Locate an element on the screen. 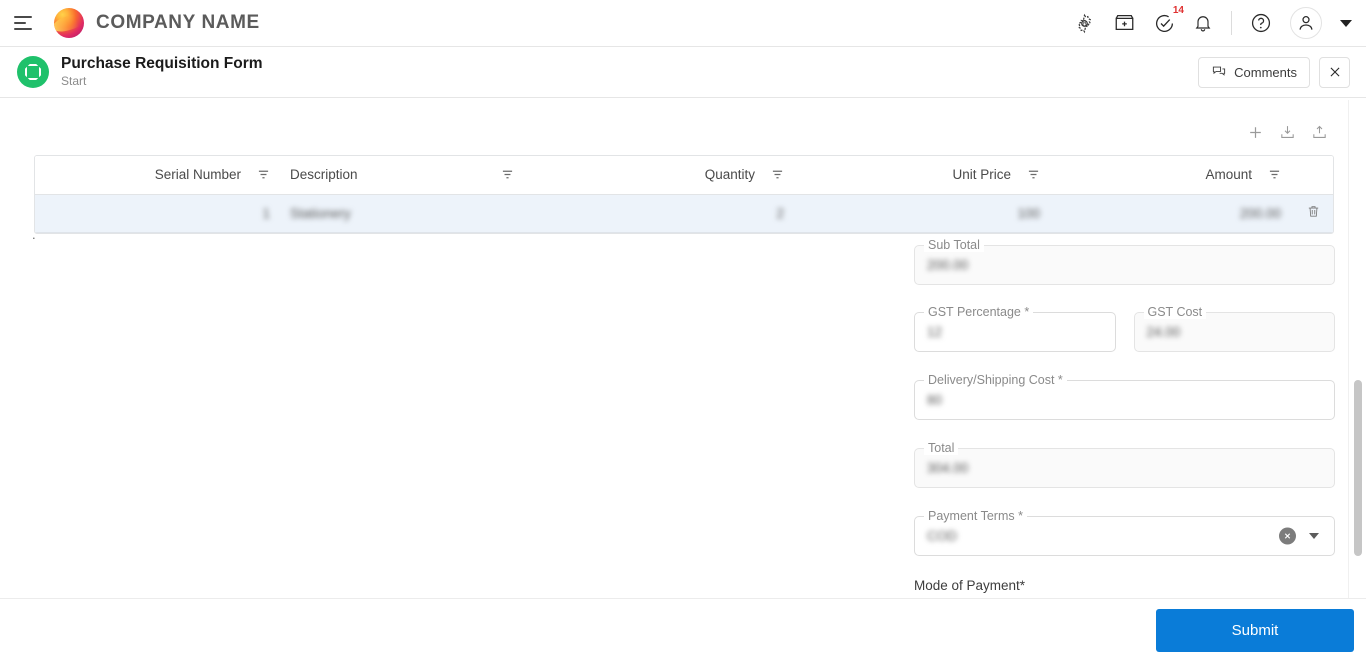 This screenshot has height=652, width=1366. comments-label: Comments is located at coordinates (1265, 72).